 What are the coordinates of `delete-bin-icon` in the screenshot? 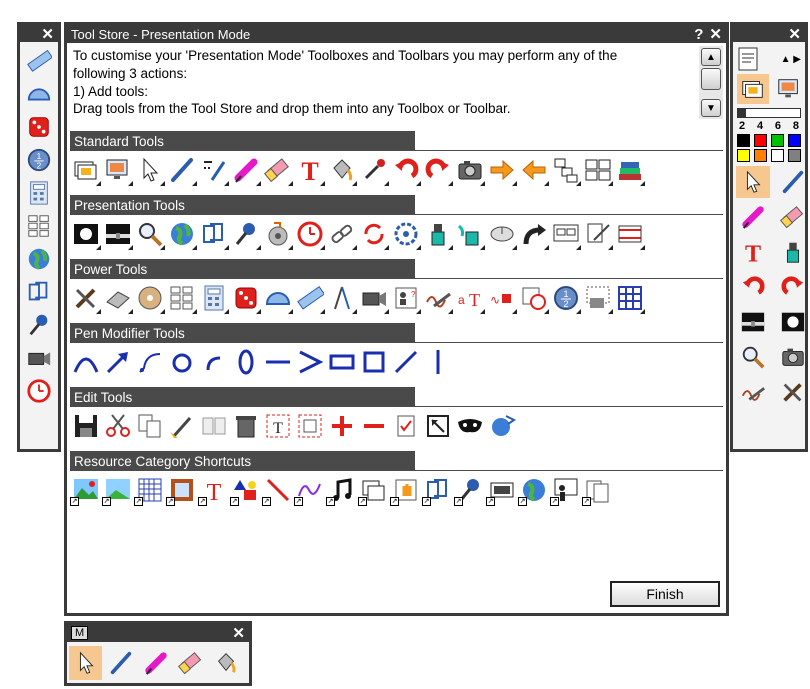 It's located at (245, 426).